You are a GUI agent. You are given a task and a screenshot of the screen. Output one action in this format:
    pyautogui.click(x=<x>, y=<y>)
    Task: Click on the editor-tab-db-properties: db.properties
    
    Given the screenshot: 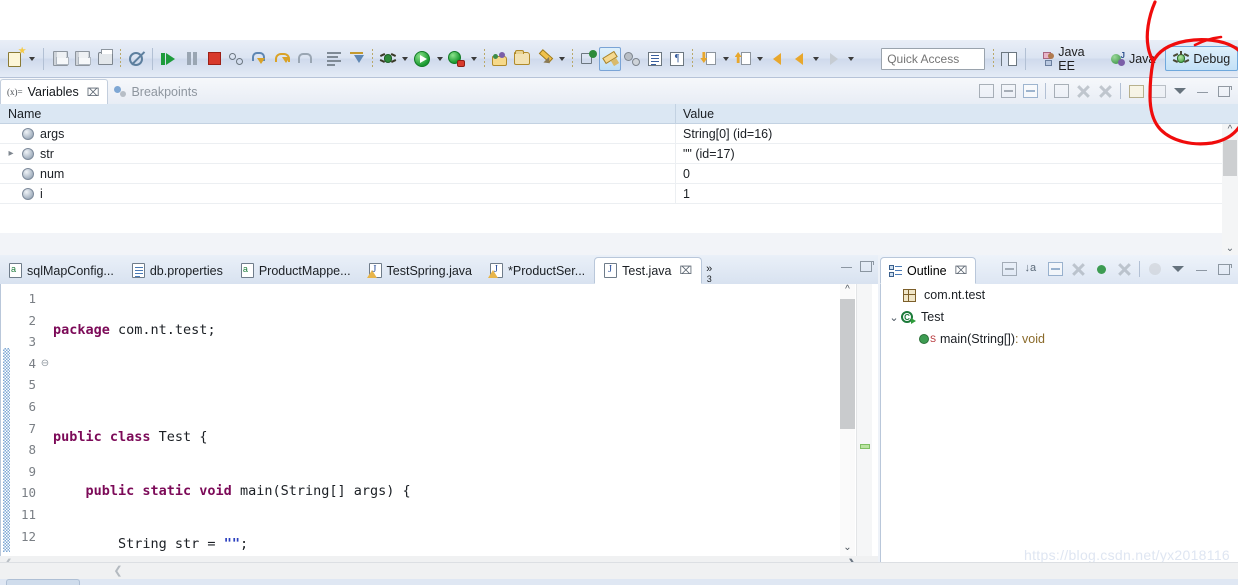 What is the action you would take?
    pyautogui.click(x=177, y=270)
    